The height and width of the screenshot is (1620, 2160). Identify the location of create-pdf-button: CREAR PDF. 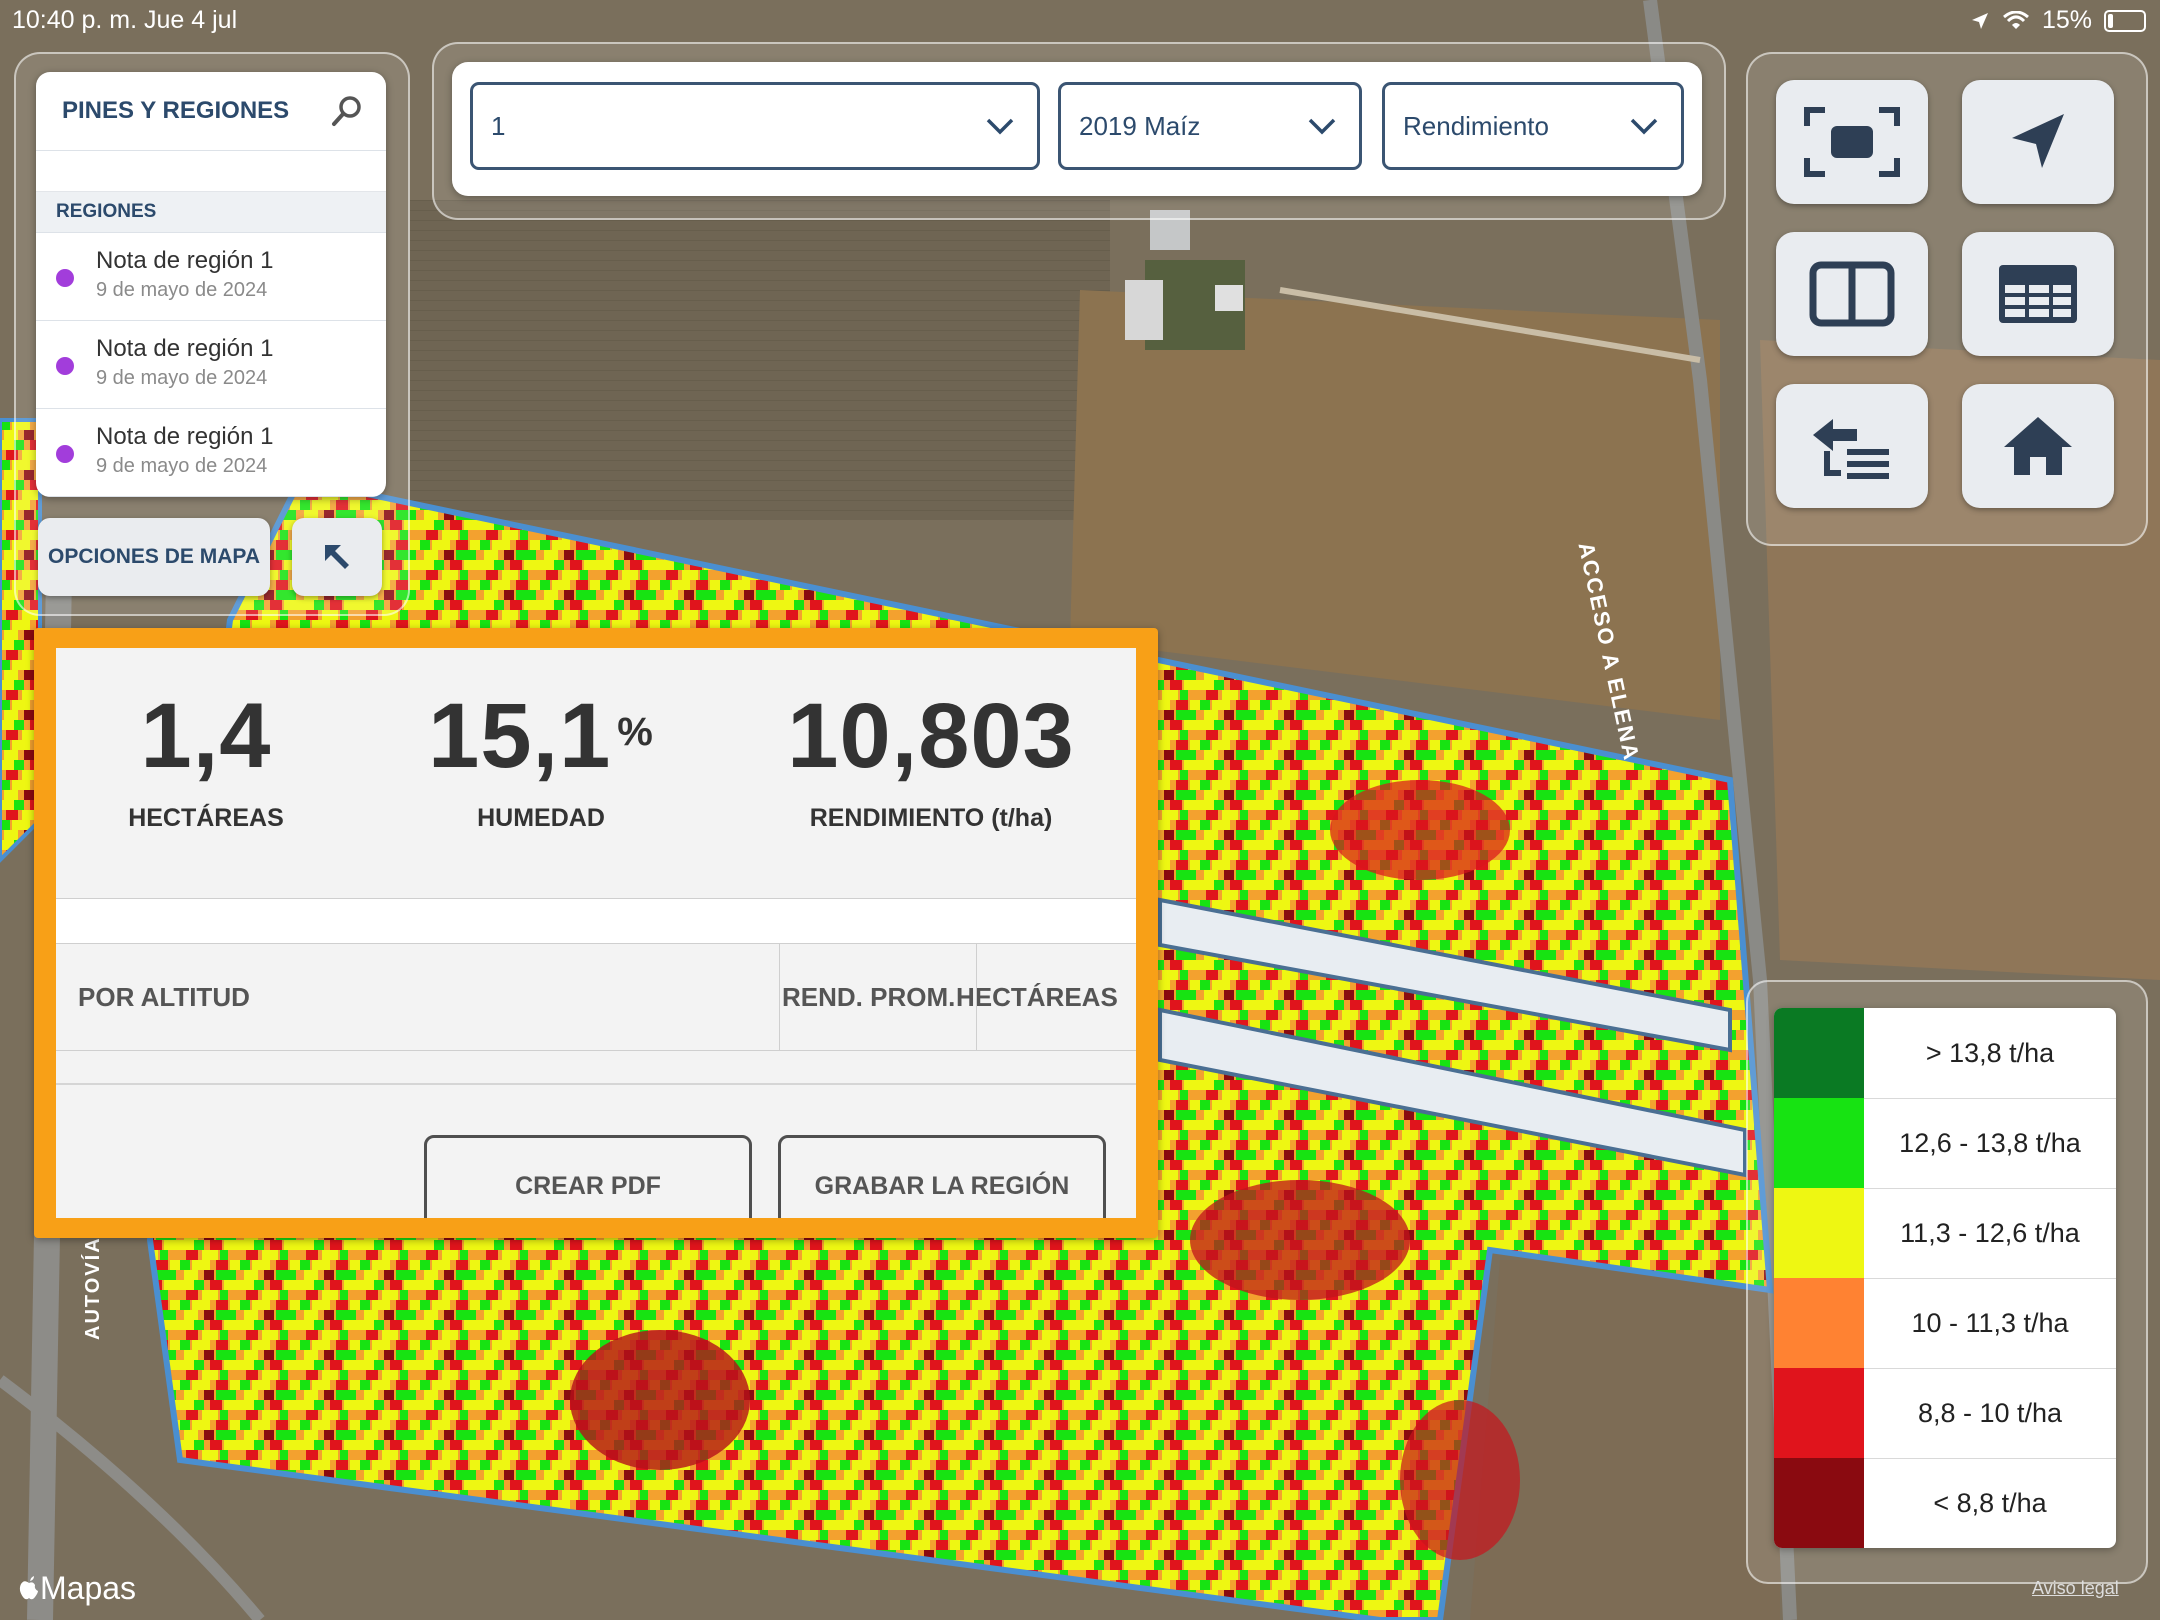
(588, 1176).